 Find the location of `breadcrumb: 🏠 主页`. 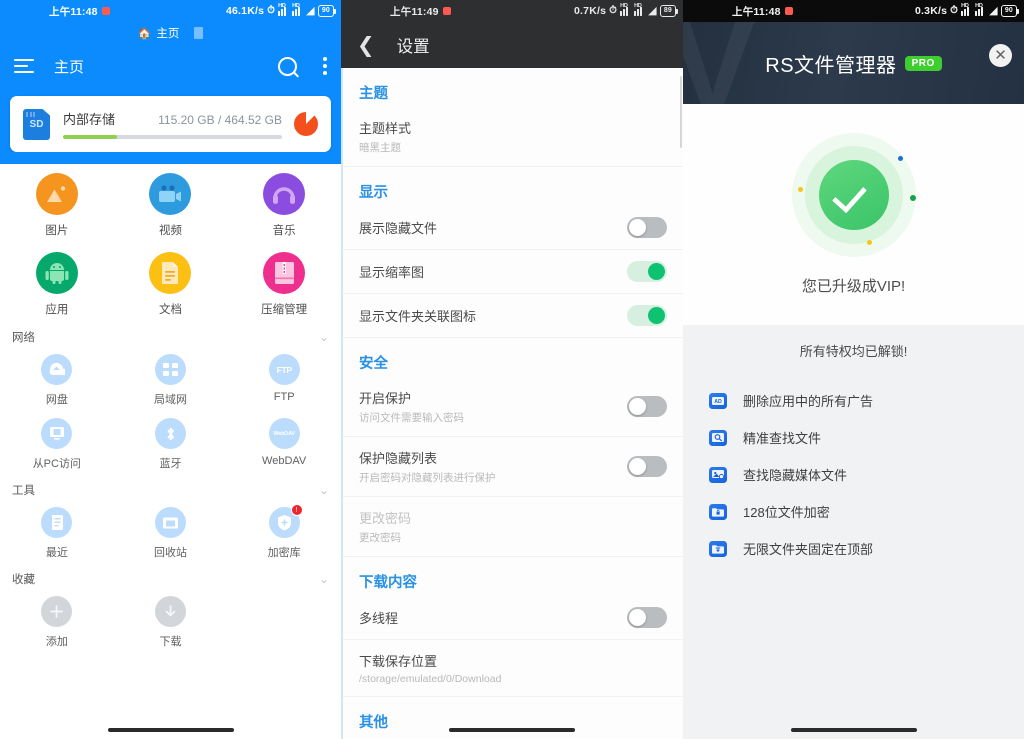

breadcrumb: 🏠 主页 is located at coordinates (170, 33).